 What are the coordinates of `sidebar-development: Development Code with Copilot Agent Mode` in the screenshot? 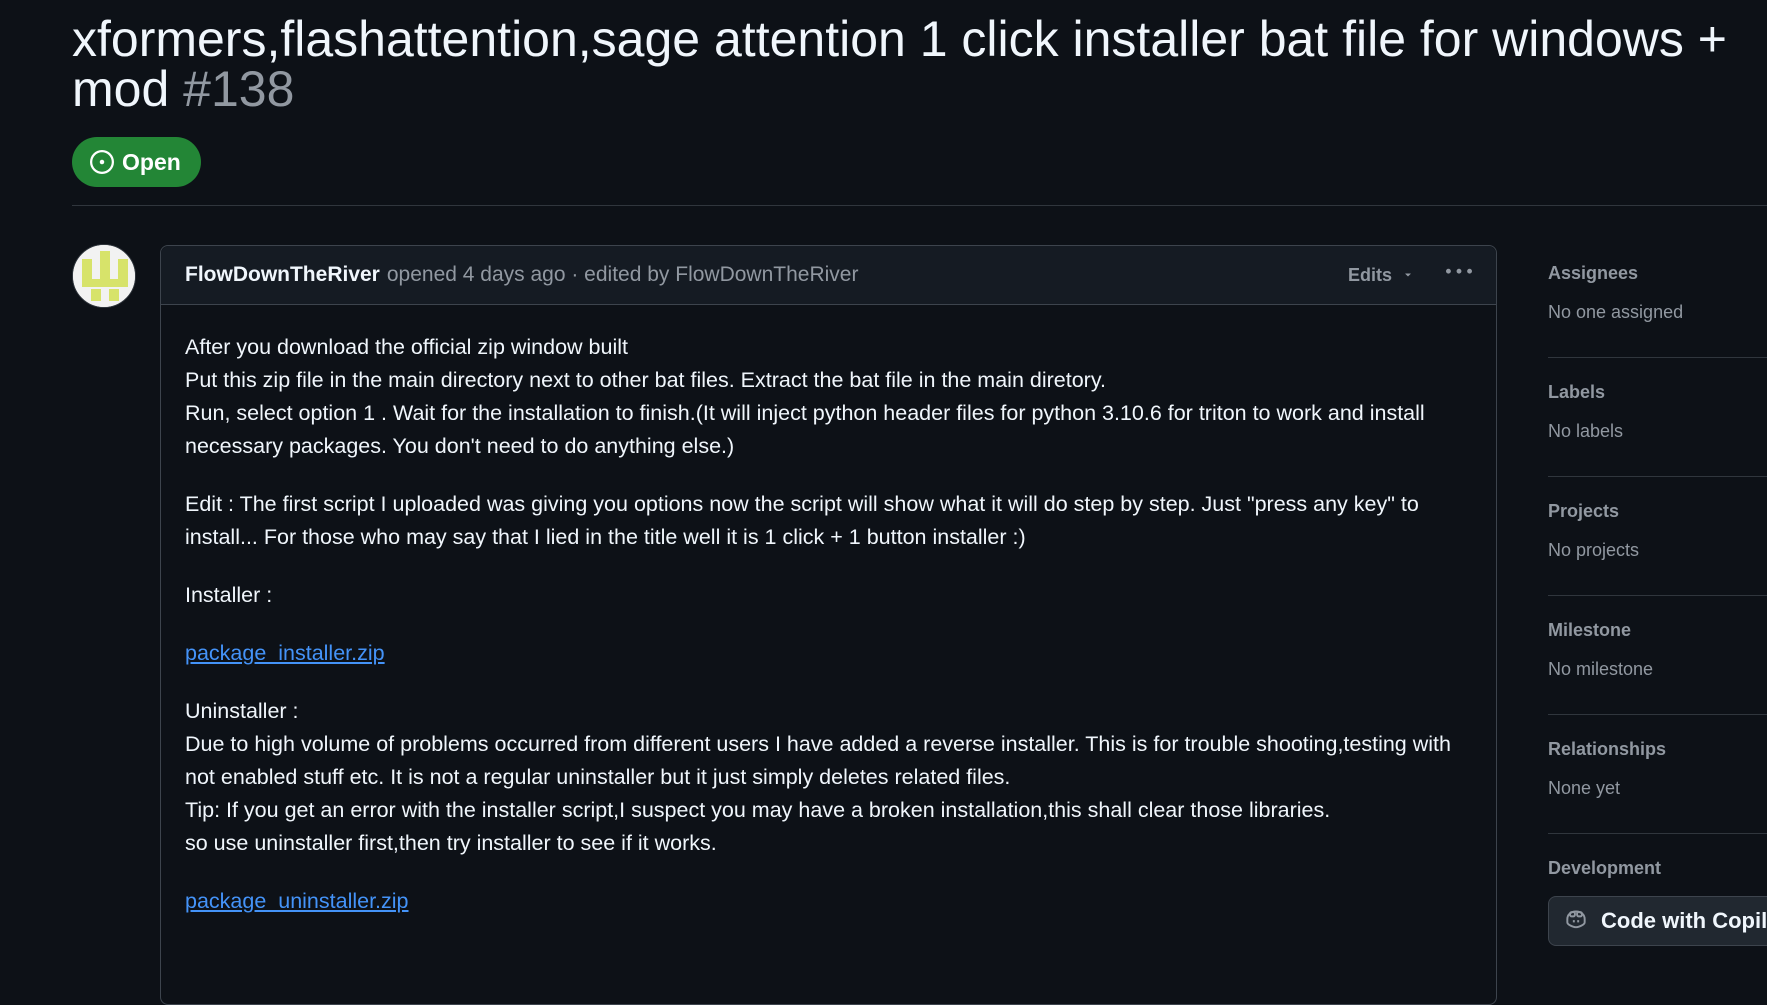 It's located at (1657, 905).